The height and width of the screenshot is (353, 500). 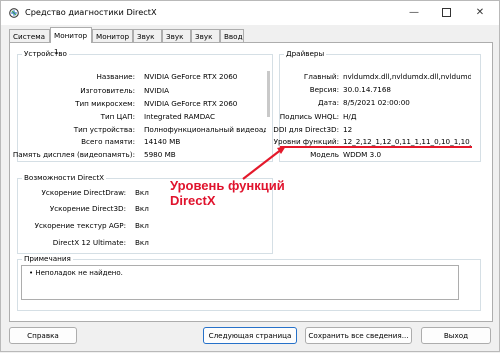 I want to click on directdraw-value: Вкл, so click(x=142, y=192).